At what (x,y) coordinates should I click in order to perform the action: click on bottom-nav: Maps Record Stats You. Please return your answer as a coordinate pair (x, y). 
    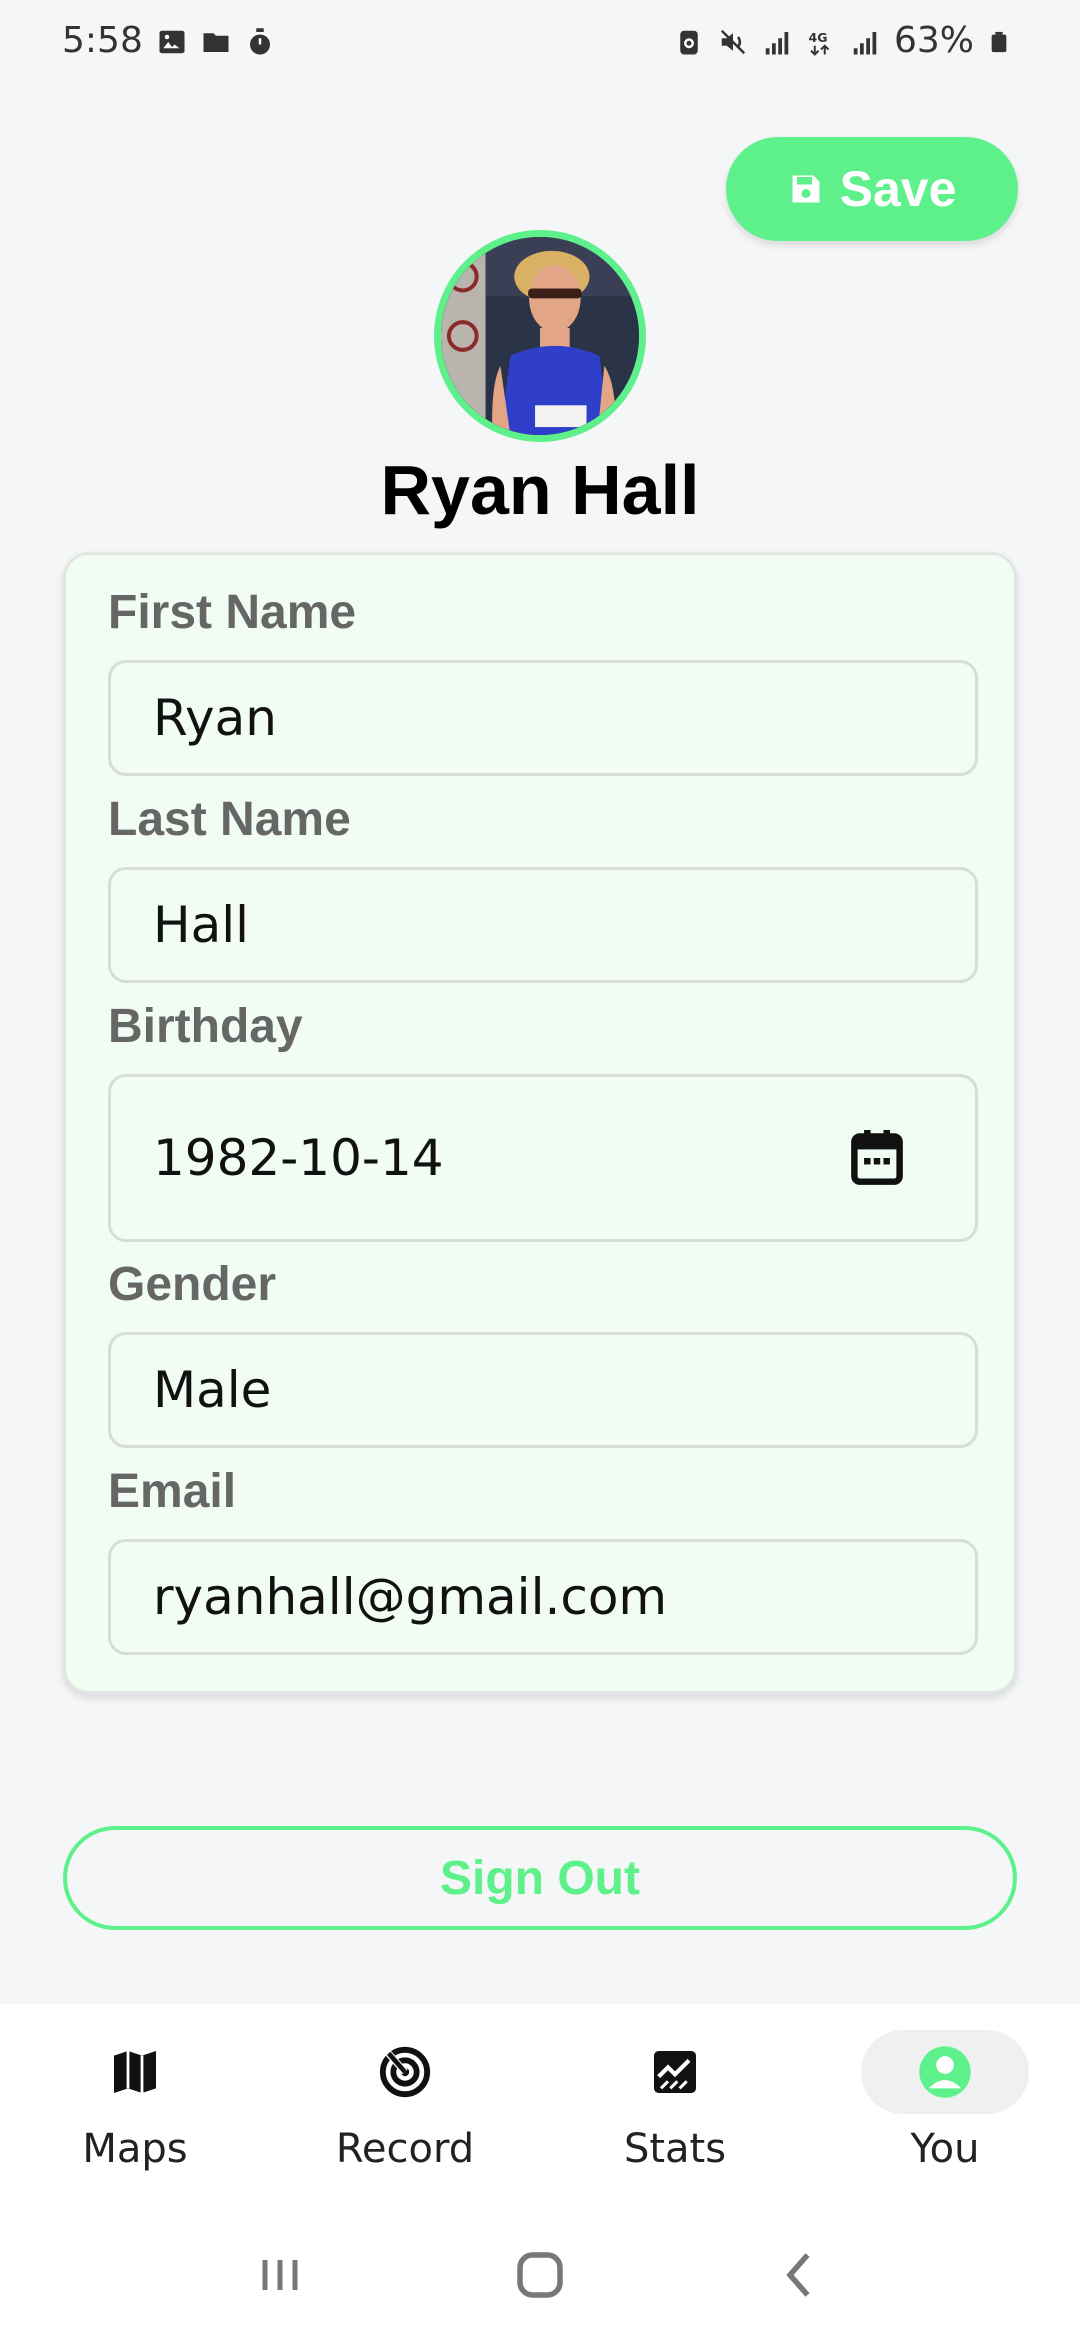
    Looking at the image, I should click on (540, 2109).